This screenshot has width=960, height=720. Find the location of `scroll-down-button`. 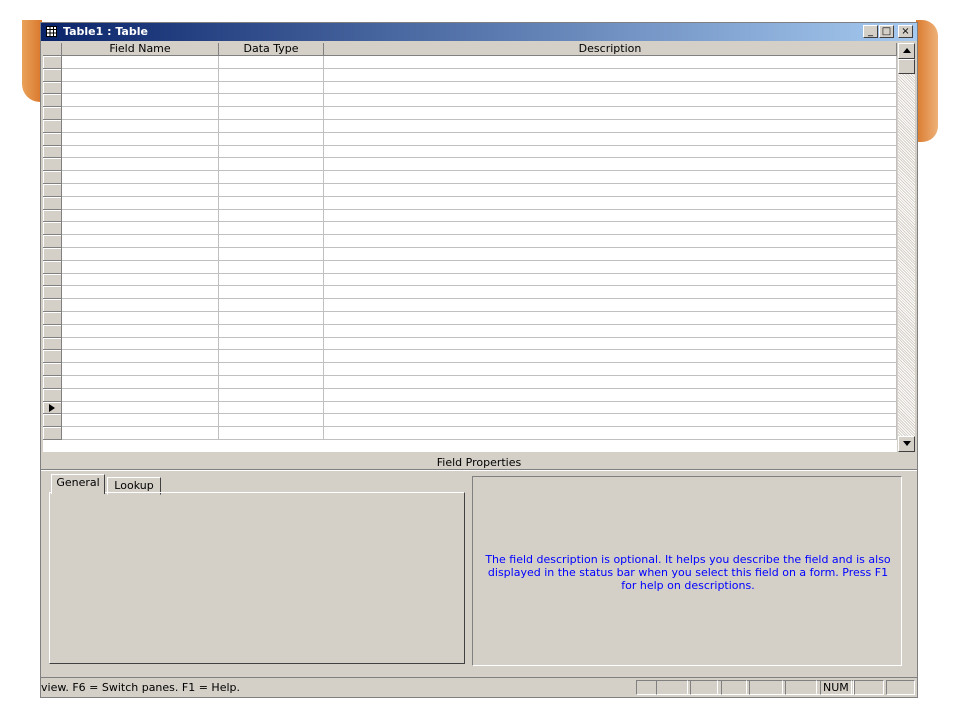

scroll-down-button is located at coordinates (906, 444).